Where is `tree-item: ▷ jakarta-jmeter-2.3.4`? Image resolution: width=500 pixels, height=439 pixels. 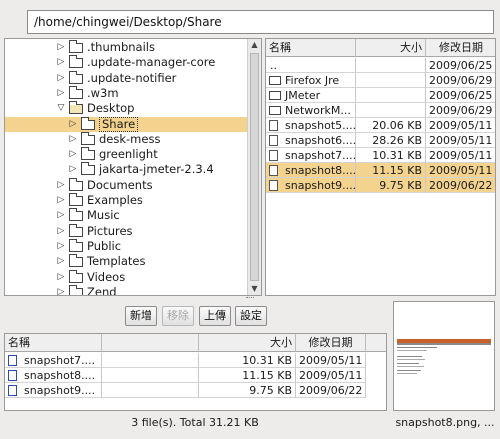 tree-item: ▷ jakarta-jmeter-2.3.4 is located at coordinates (126, 169).